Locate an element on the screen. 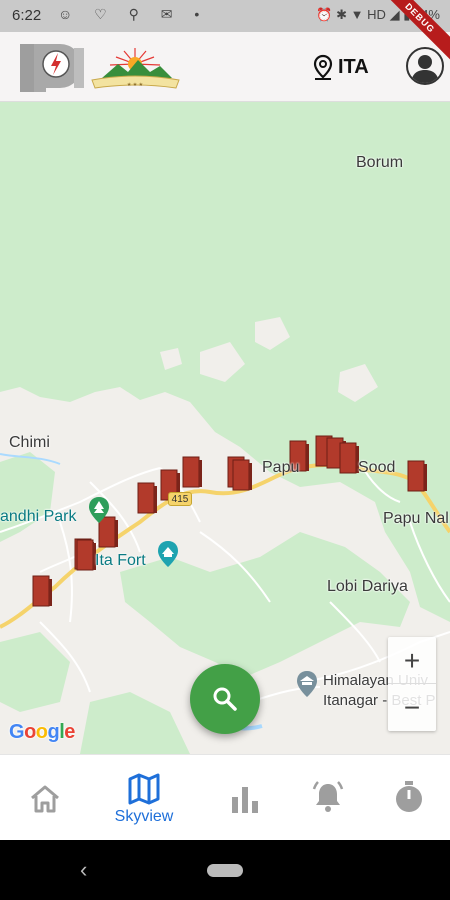  map-label-papu: Papu is located at coordinates (281, 467).